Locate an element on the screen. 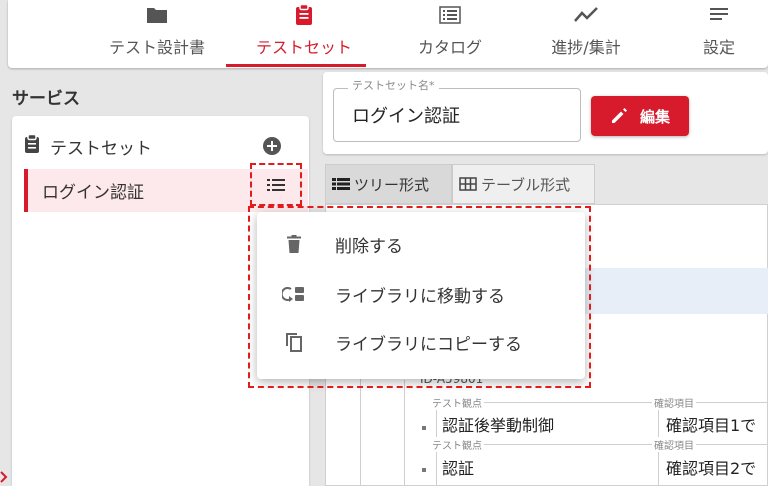  tab-test-design: テスト設計書 is located at coordinates (157, 34).